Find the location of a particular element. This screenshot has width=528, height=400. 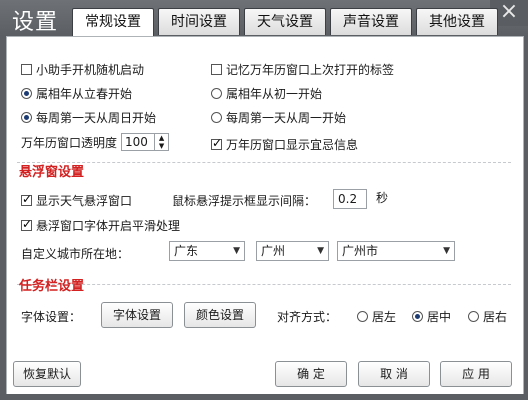

align-center-radio-row: 居中 is located at coordinates (431, 316).